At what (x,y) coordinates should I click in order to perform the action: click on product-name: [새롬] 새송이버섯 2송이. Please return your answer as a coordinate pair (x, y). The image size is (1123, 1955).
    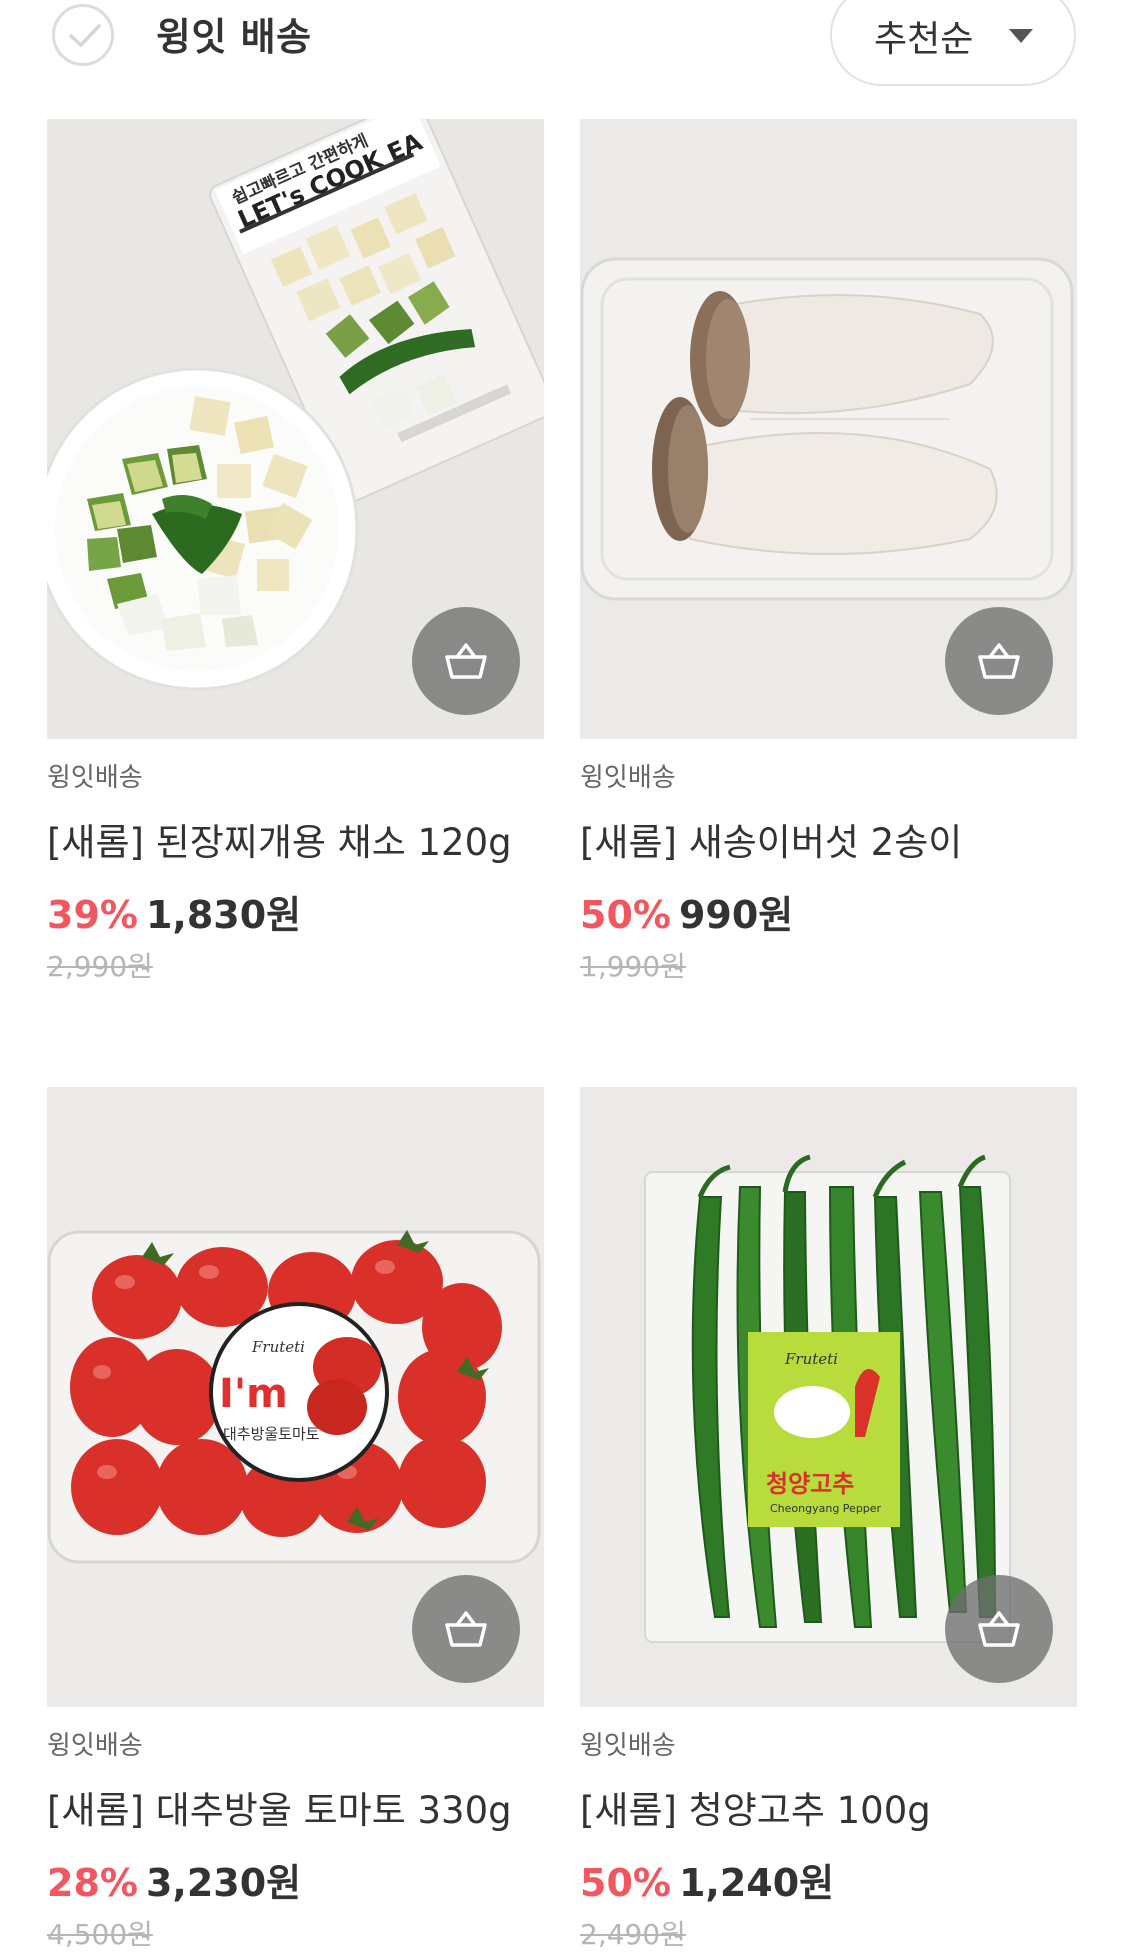
    Looking at the image, I should click on (828, 843).